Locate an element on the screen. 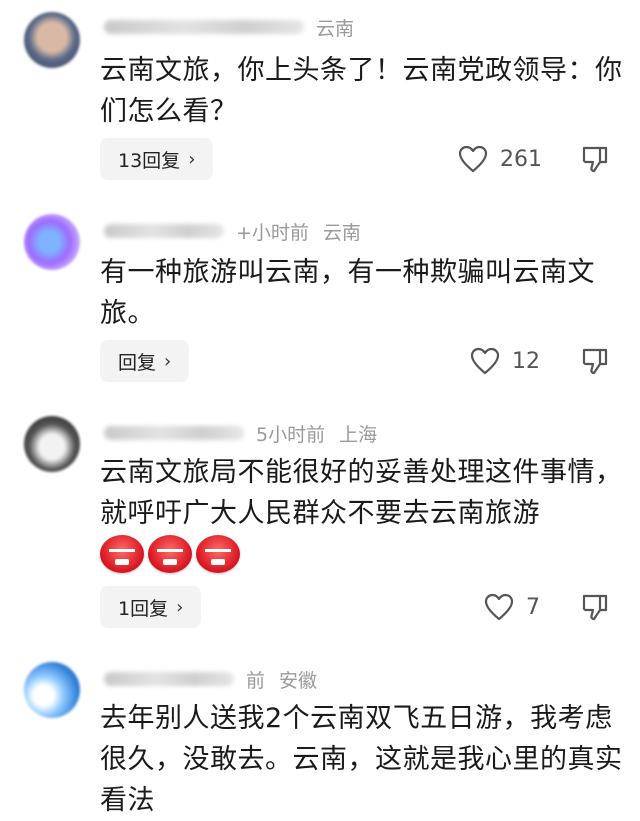 The height and width of the screenshot is (821, 640). like-count: 7 is located at coordinates (533, 607).